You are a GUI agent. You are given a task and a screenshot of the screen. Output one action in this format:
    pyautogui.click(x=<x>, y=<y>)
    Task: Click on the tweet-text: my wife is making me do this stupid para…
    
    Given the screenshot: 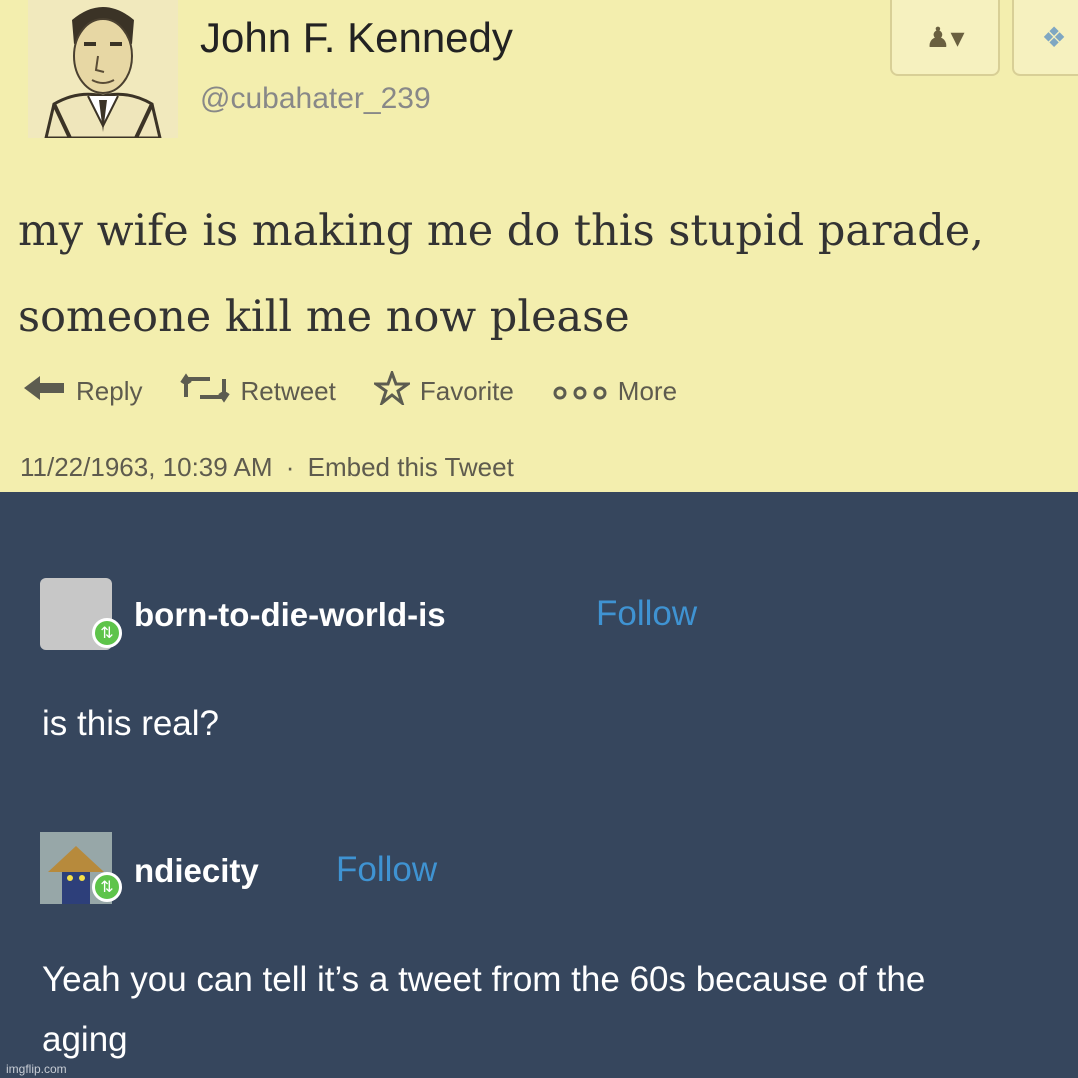 What is the action you would take?
    pyautogui.click(x=501, y=274)
    